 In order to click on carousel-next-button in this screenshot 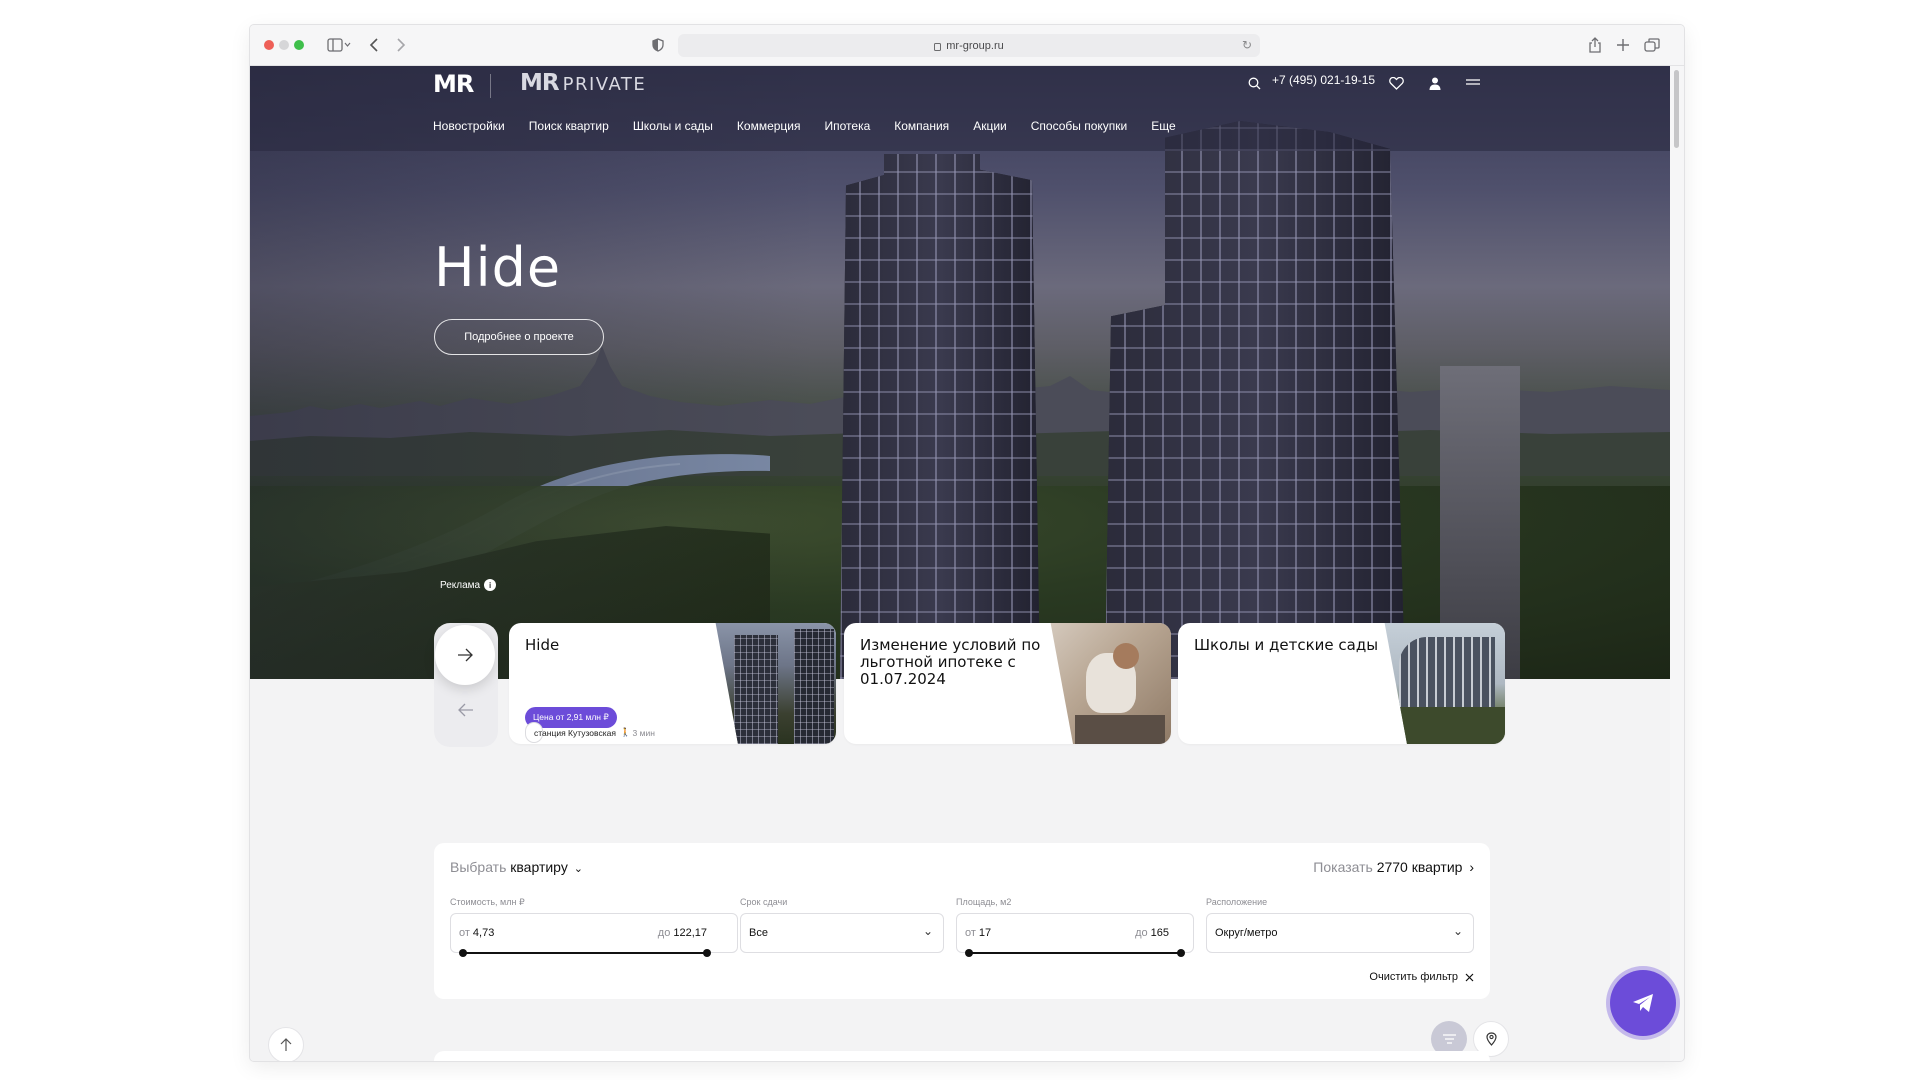, I will do `click(465, 655)`.